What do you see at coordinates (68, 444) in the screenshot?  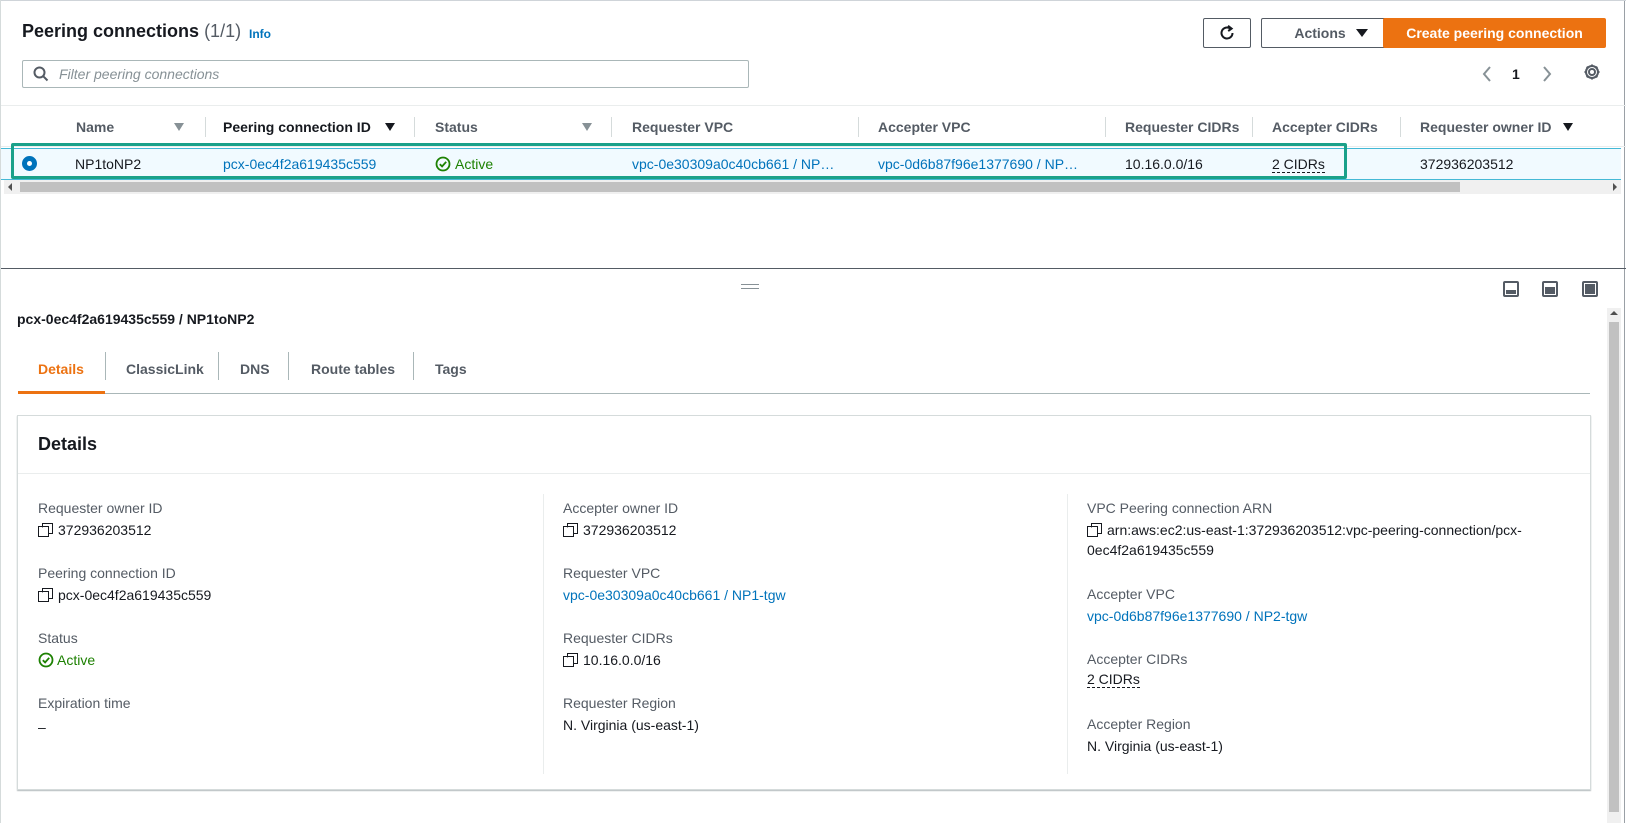 I see `details-heading: Details` at bounding box center [68, 444].